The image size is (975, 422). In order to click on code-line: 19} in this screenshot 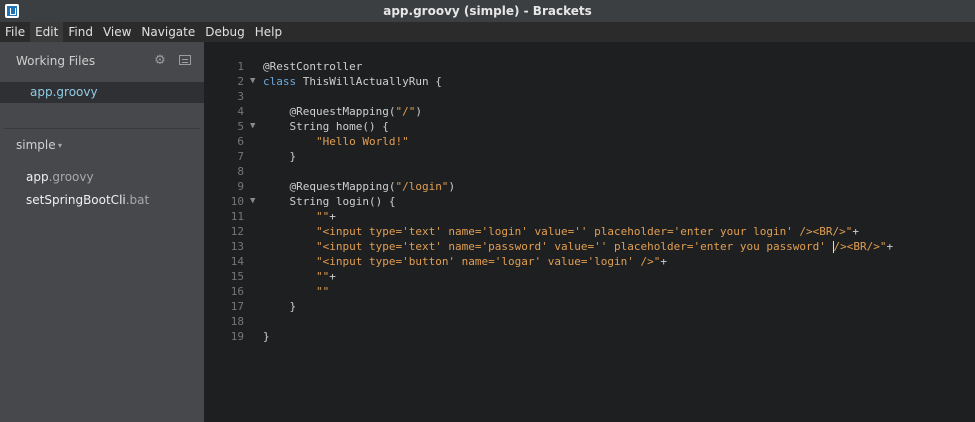, I will do `click(589, 336)`.